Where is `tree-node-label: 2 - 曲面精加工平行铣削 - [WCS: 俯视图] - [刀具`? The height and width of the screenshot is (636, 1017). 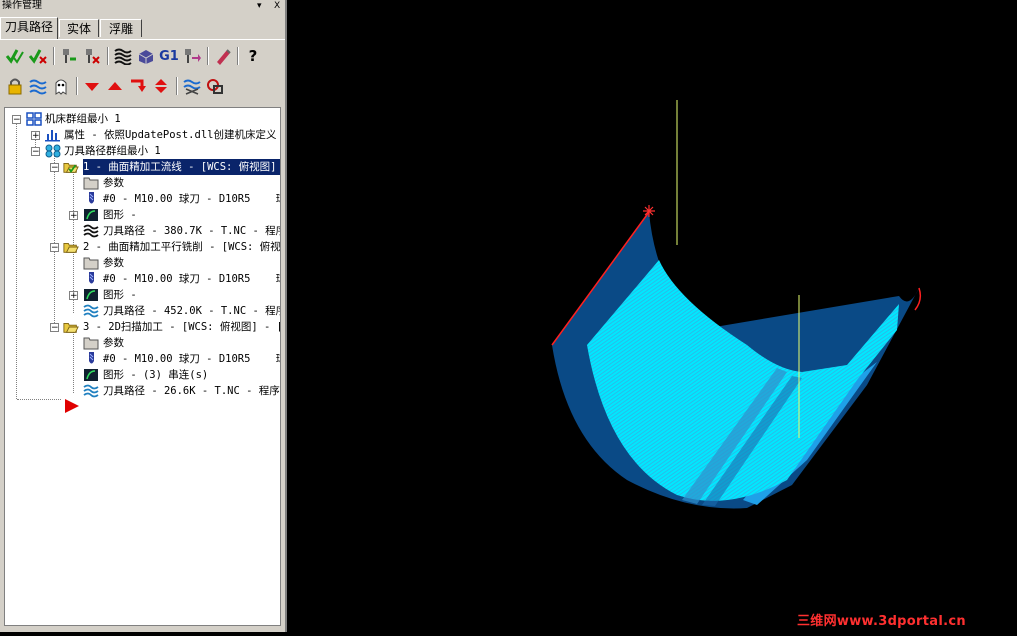 tree-node-label: 2 - 曲面精加工平行铣削 - [WCS: 俯视图] - [刀具 is located at coordinates (182, 247).